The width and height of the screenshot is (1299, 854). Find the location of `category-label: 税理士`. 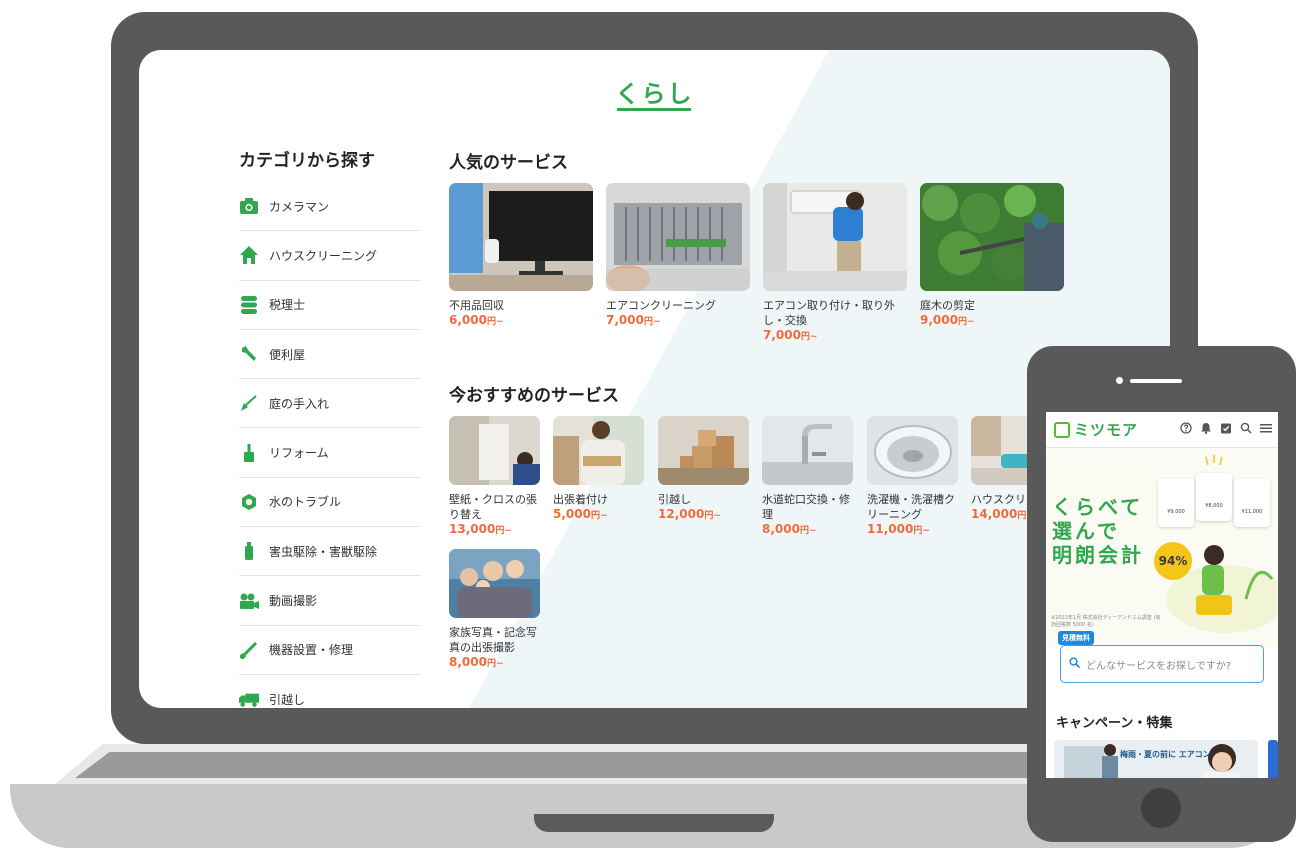

category-label: 税理士 is located at coordinates (287, 305).